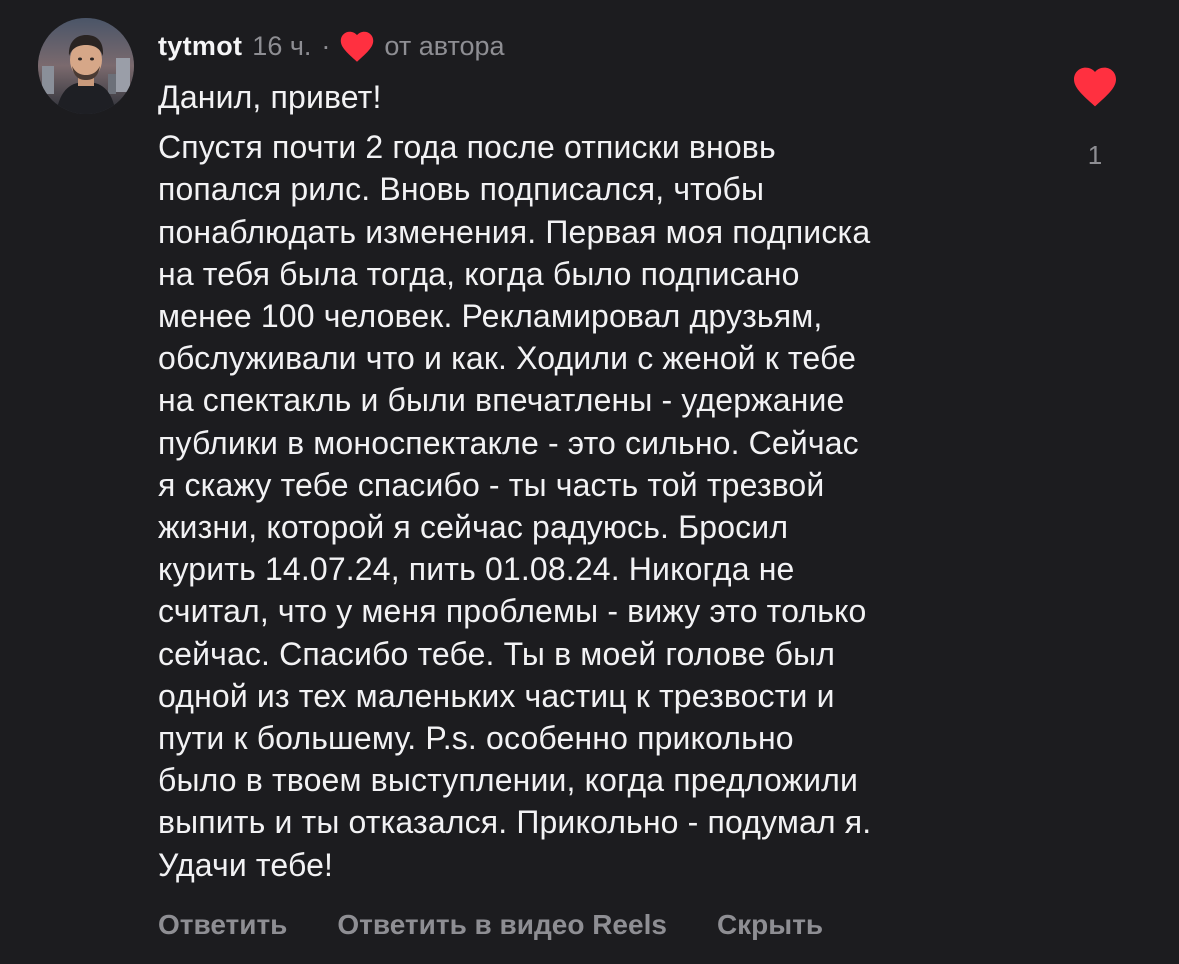 The width and height of the screenshot is (1179, 964). What do you see at coordinates (331, 46) in the screenshot?
I see `comment-header: tytmot 16 ч. · от автора` at bounding box center [331, 46].